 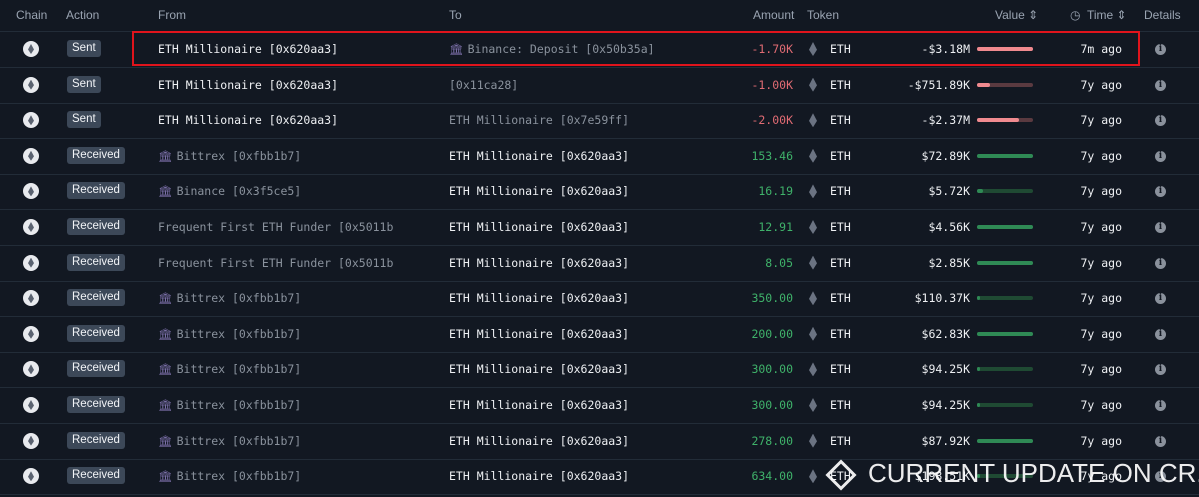 What do you see at coordinates (772, 405) in the screenshot?
I see `amount: 300.00` at bounding box center [772, 405].